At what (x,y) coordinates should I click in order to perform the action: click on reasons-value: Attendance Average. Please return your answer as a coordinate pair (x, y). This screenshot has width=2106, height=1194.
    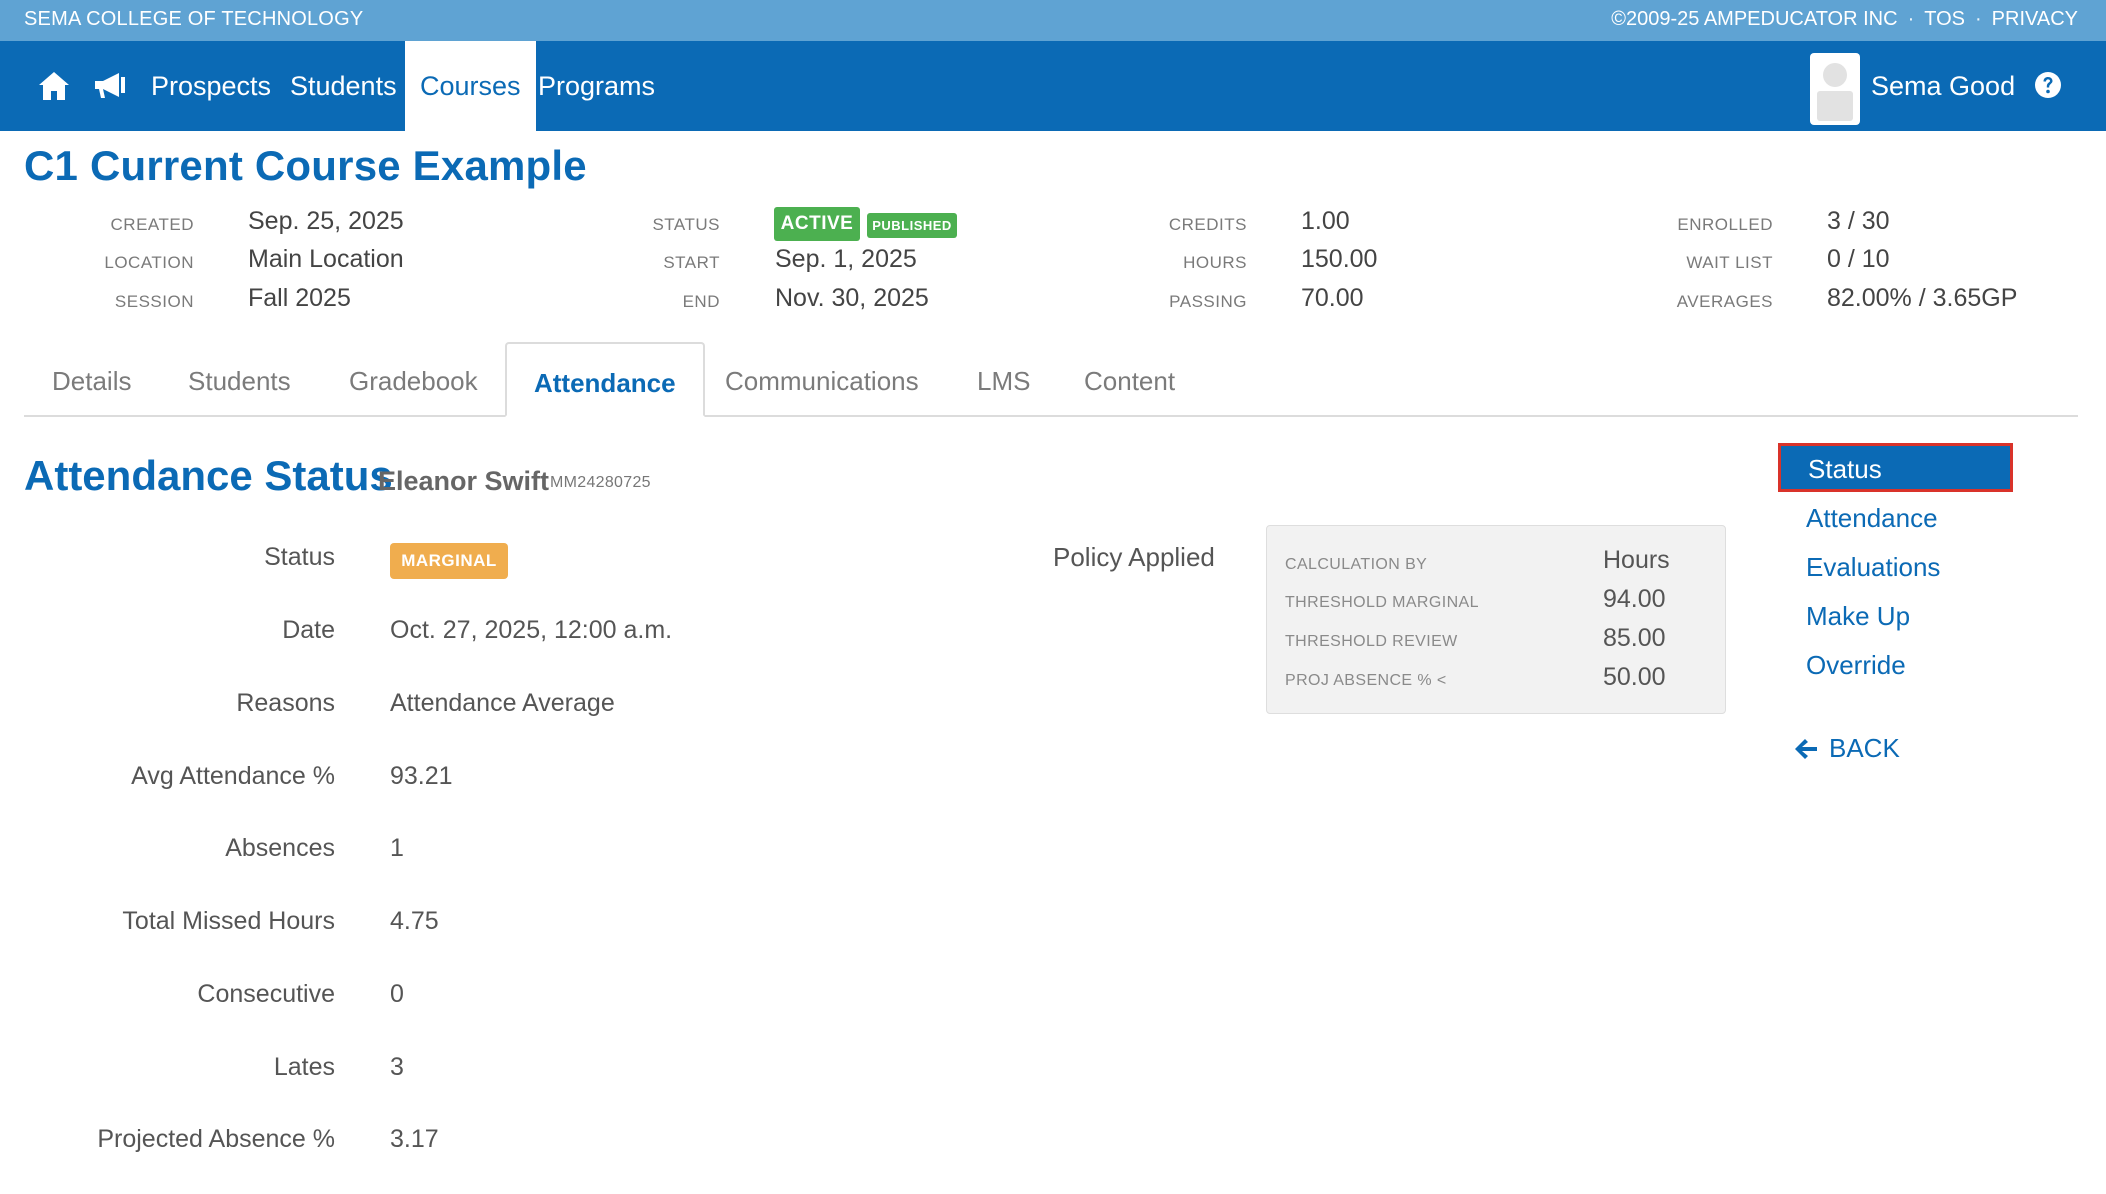
    Looking at the image, I should click on (502, 703).